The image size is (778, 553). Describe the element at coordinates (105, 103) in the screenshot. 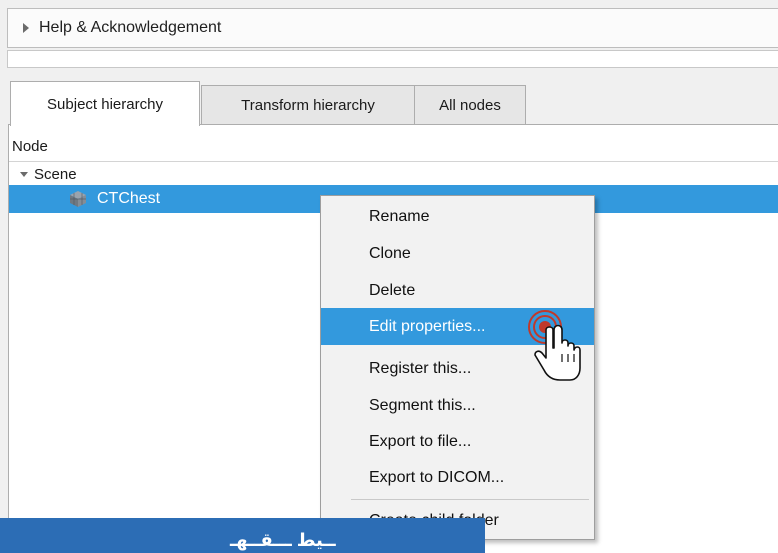

I see `tab-subject-hierarchy: Subject hierarchy` at that location.